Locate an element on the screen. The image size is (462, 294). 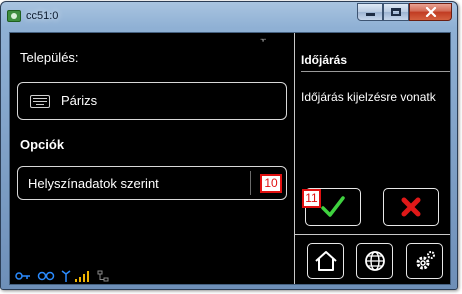
key-icon is located at coordinates (22, 276).